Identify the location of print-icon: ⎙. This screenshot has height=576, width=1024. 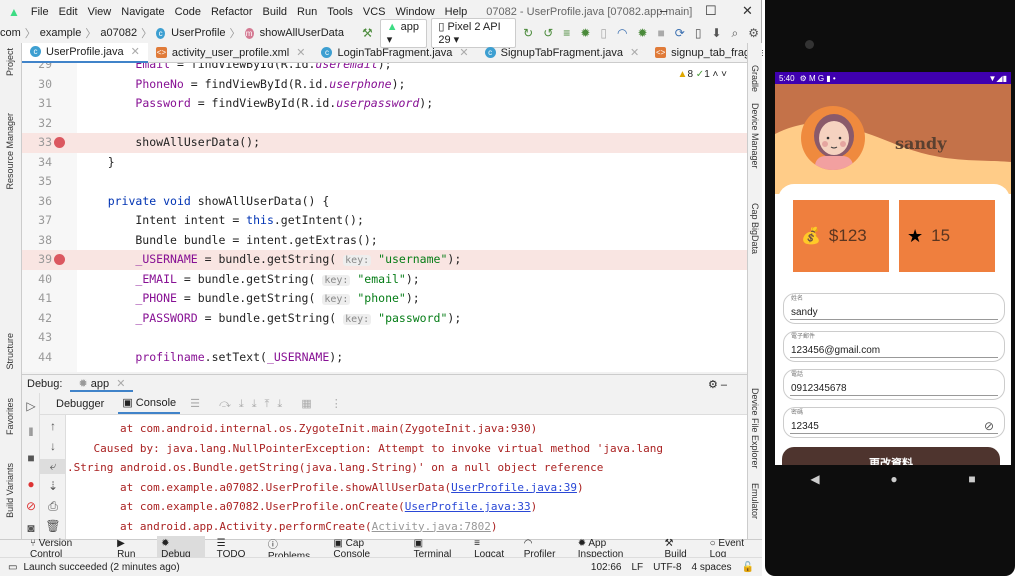
(53, 506).